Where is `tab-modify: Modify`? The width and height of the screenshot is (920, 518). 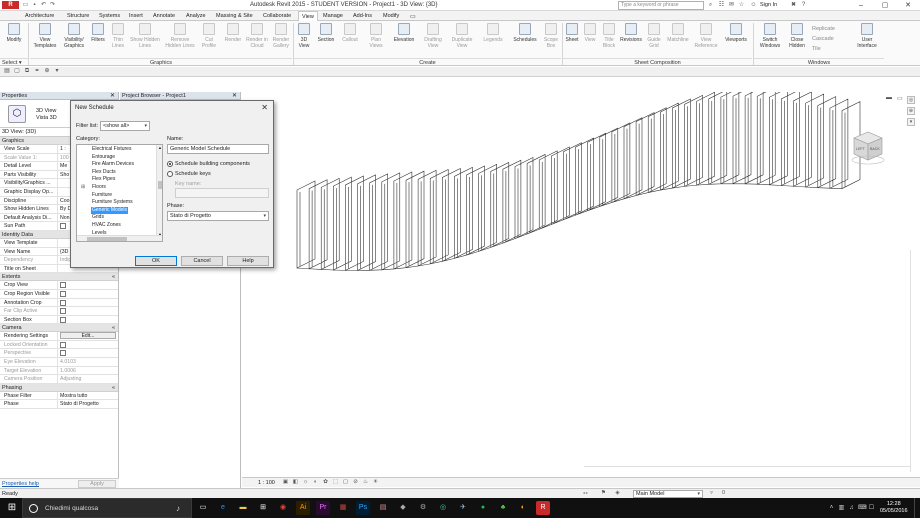
tab-modify: Modify is located at coordinates (391, 16).